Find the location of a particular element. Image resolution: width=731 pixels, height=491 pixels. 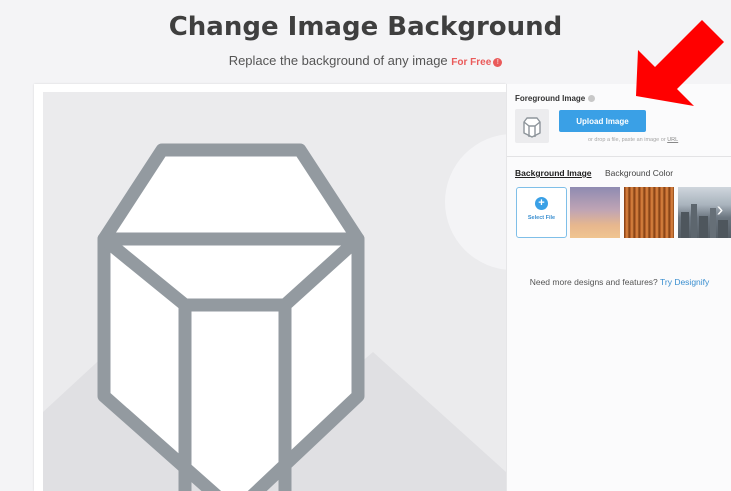

plus-icon: + is located at coordinates (541, 203).